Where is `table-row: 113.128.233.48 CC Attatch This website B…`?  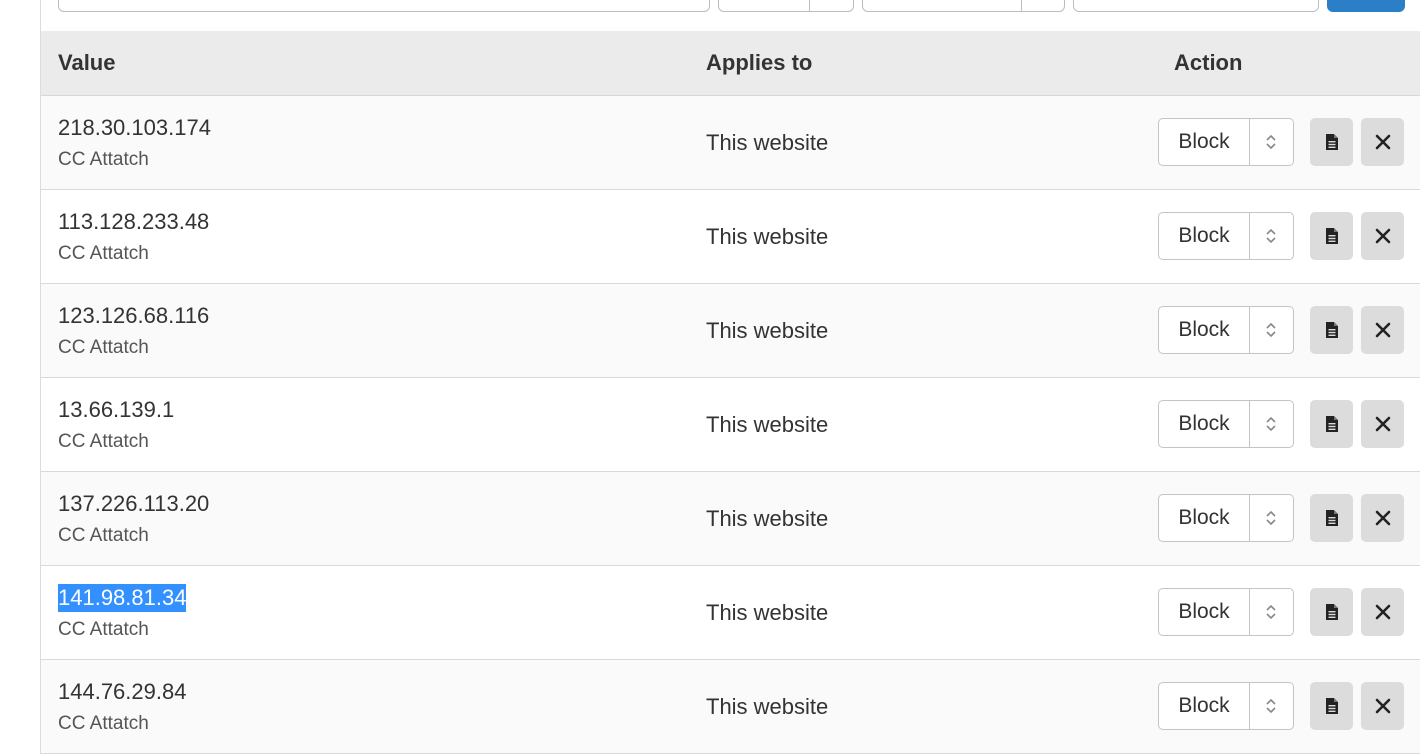
table-row: 113.128.233.48 CC Attatch This website B… is located at coordinates (730, 237).